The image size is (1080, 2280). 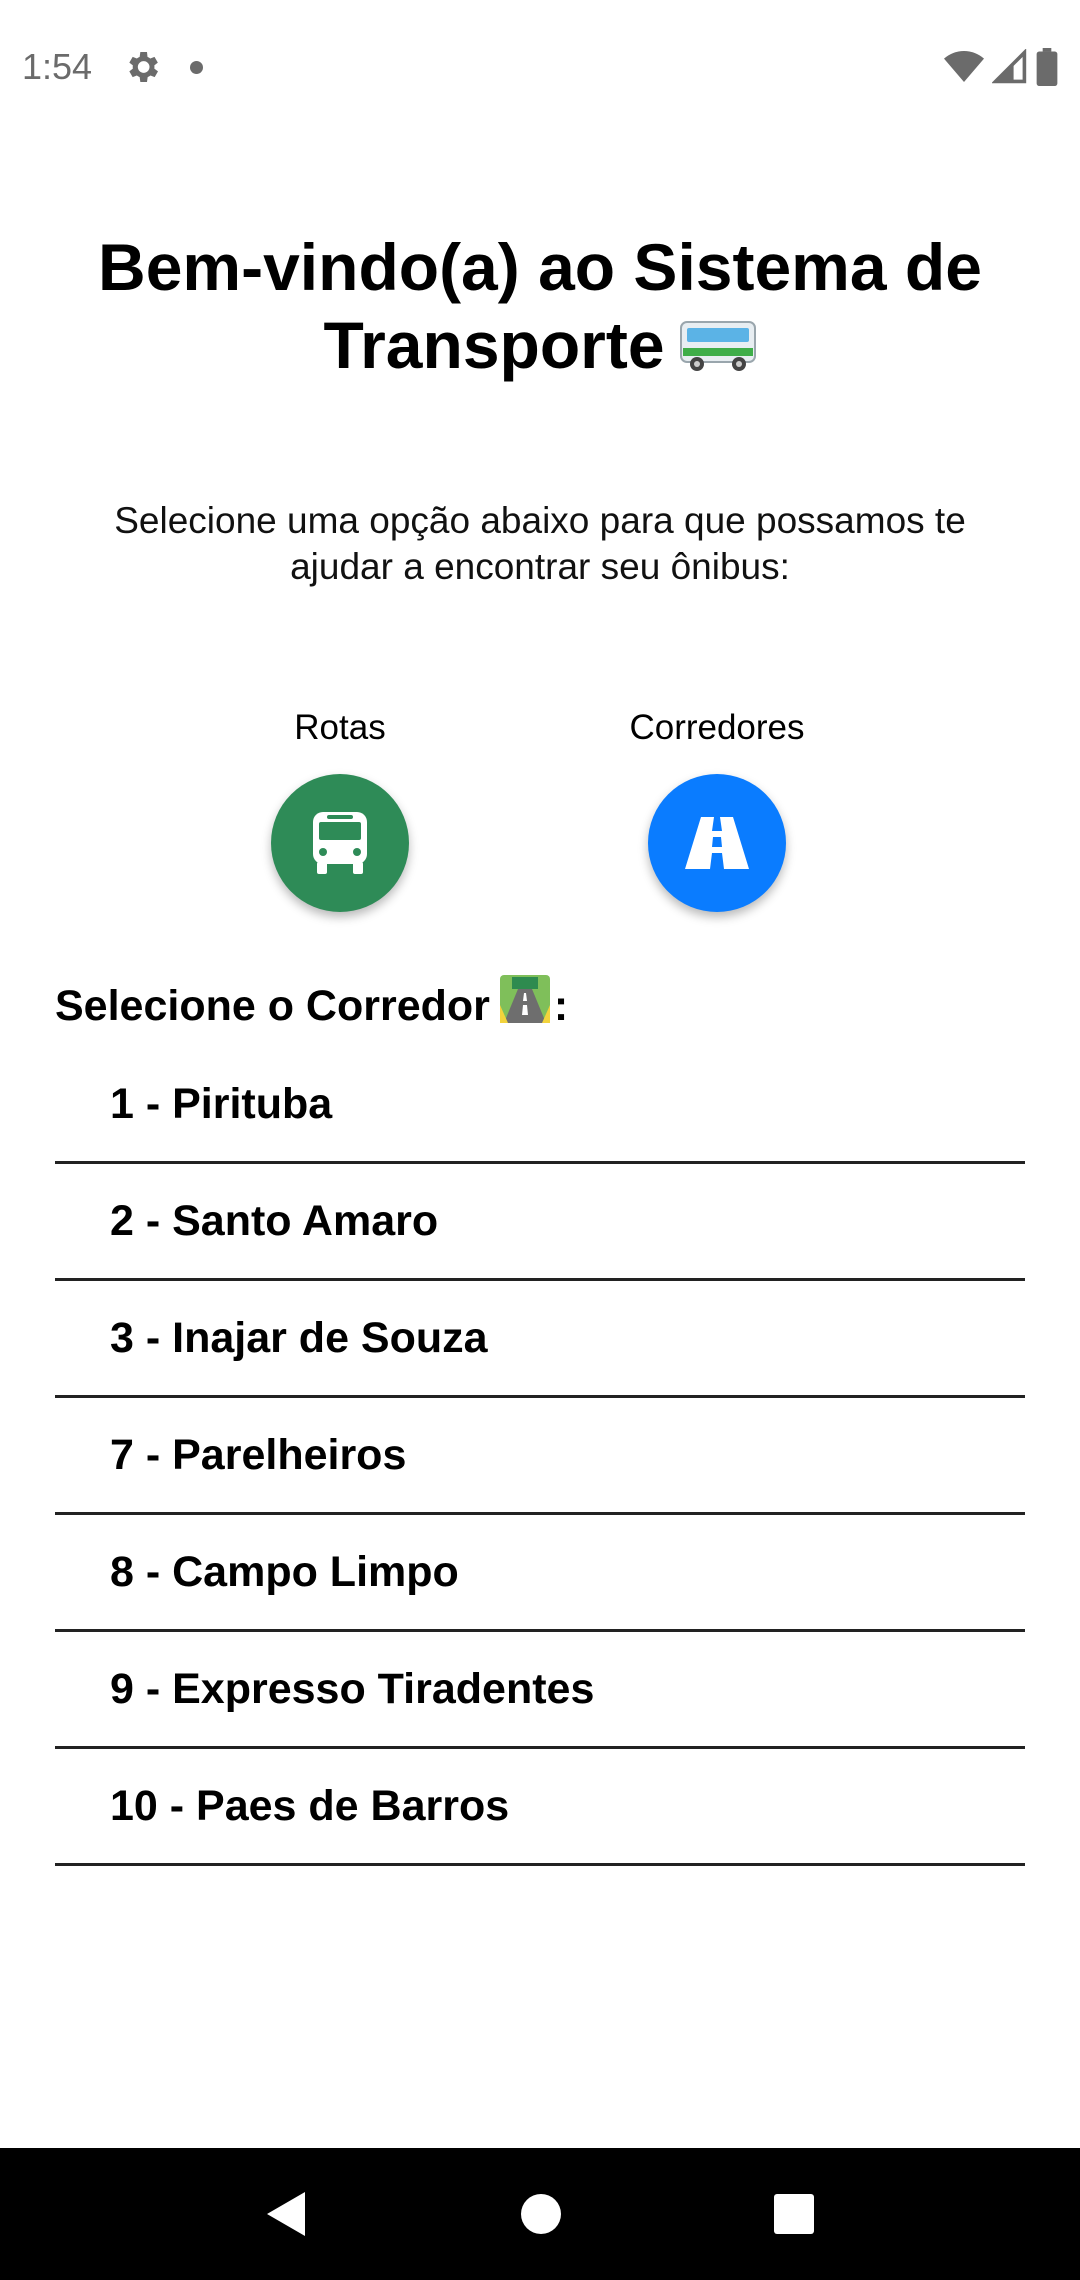 I want to click on corridor-section-heading: Selecione o Corredor :, so click(x=311, y=1006).